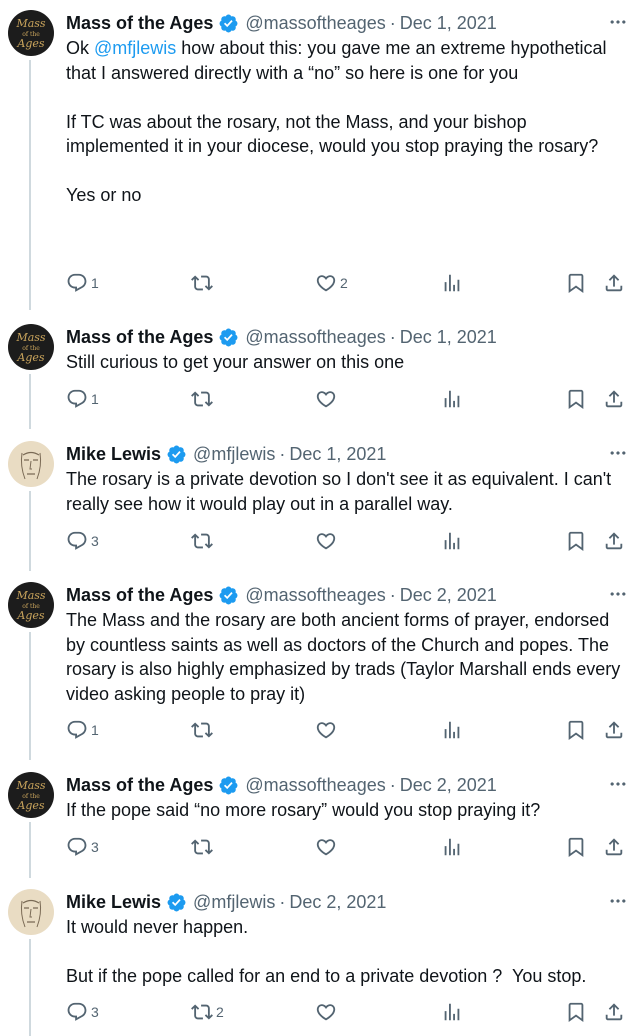 The image size is (643, 1036). What do you see at coordinates (30, 23) in the screenshot?
I see `svg-text: Mass` at bounding box center [30, 23].